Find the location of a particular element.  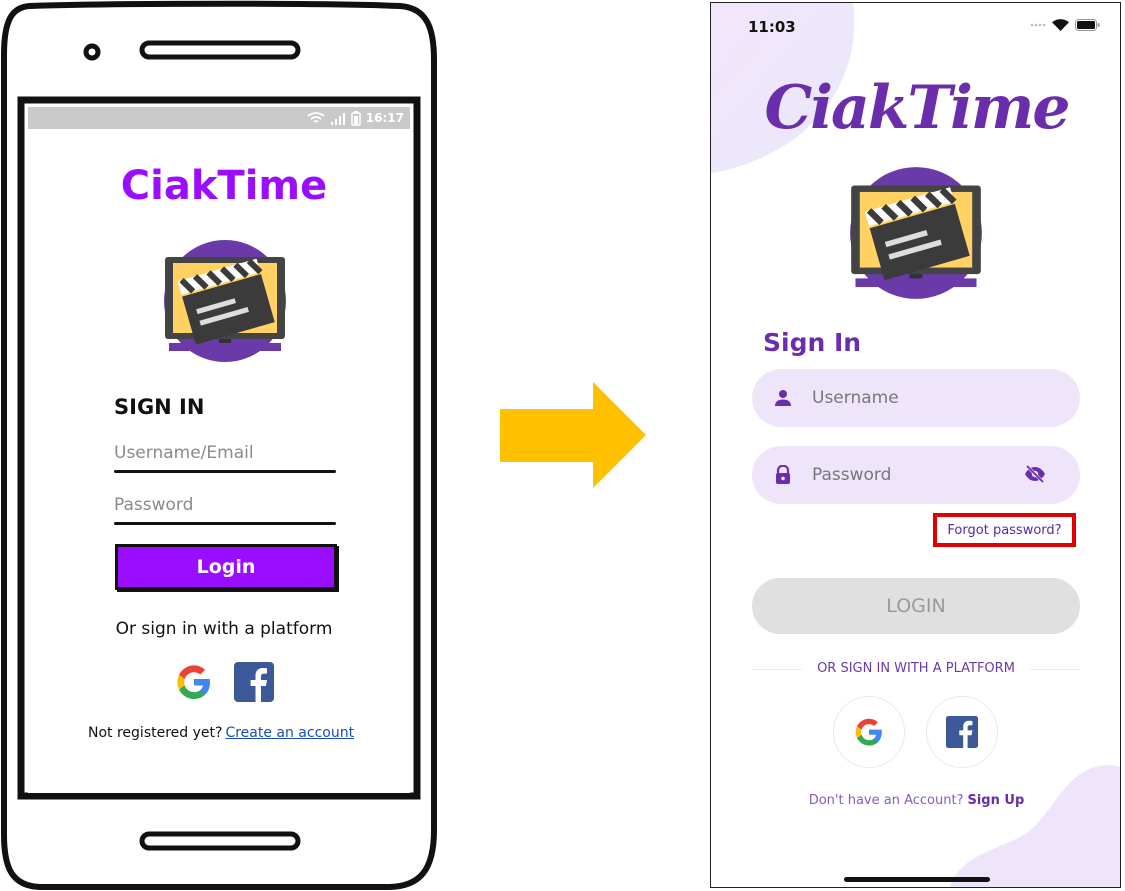

username-input: Username is located at coordinates (916, 398).